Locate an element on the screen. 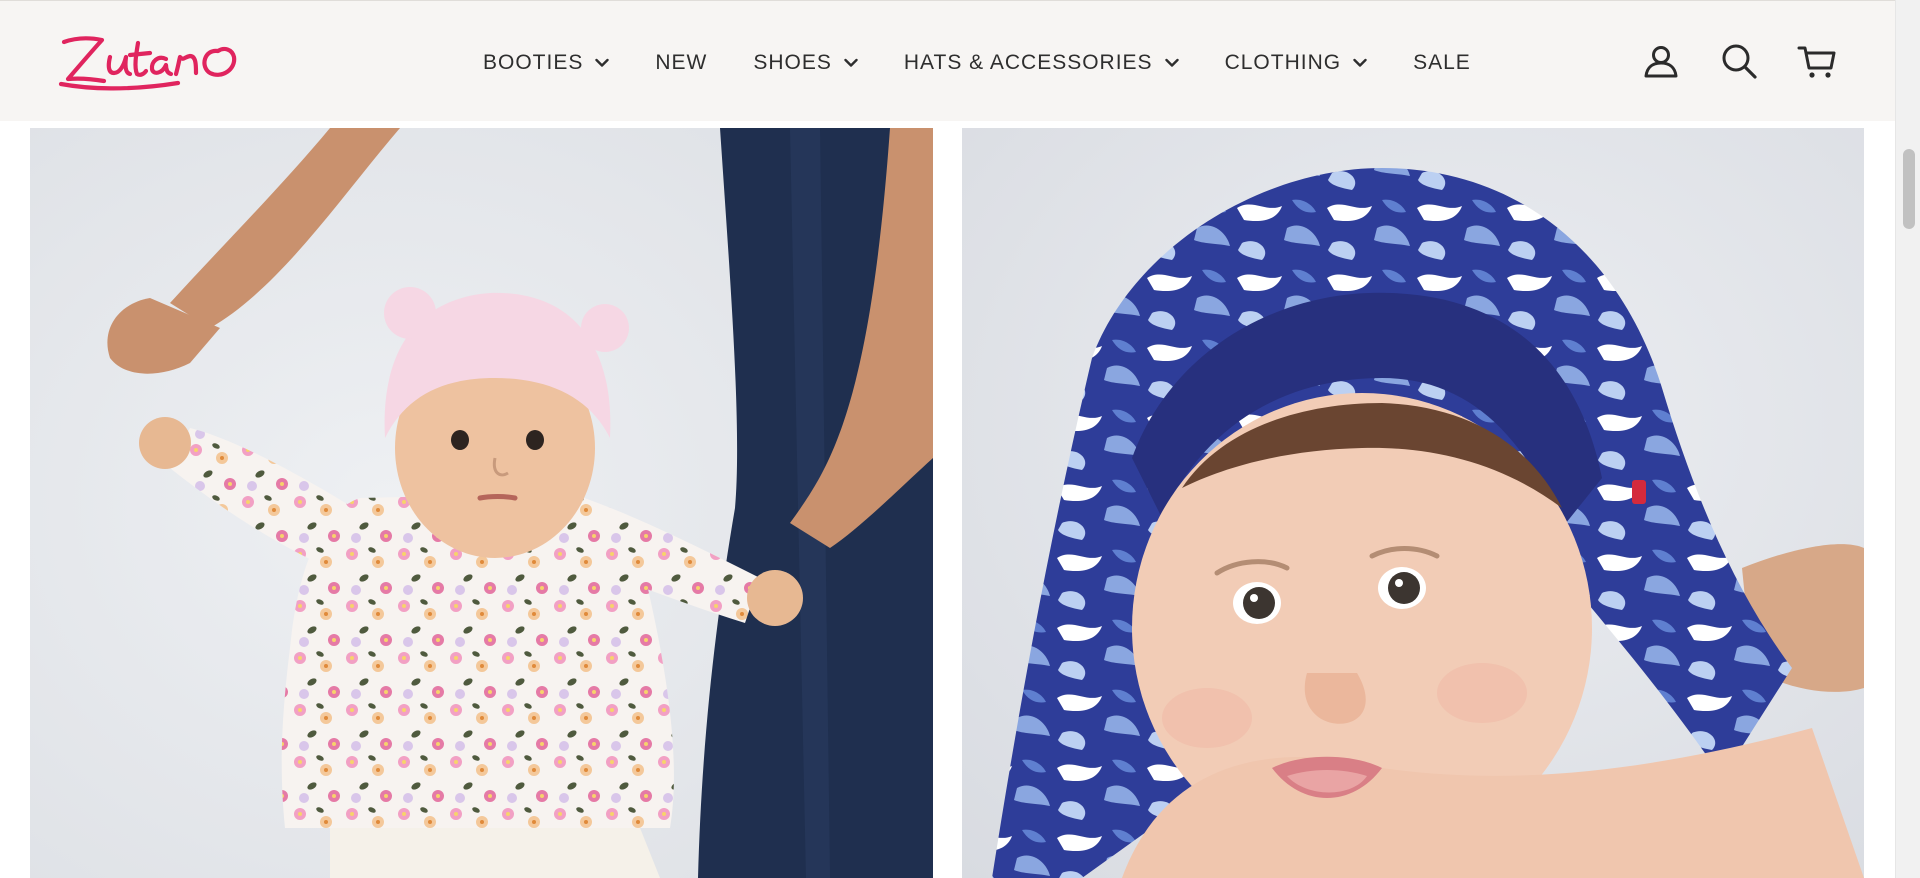 The height and width of the screenshot is (878, 1920). nav-item-label: SALE is located at coordinates (1442, 62).